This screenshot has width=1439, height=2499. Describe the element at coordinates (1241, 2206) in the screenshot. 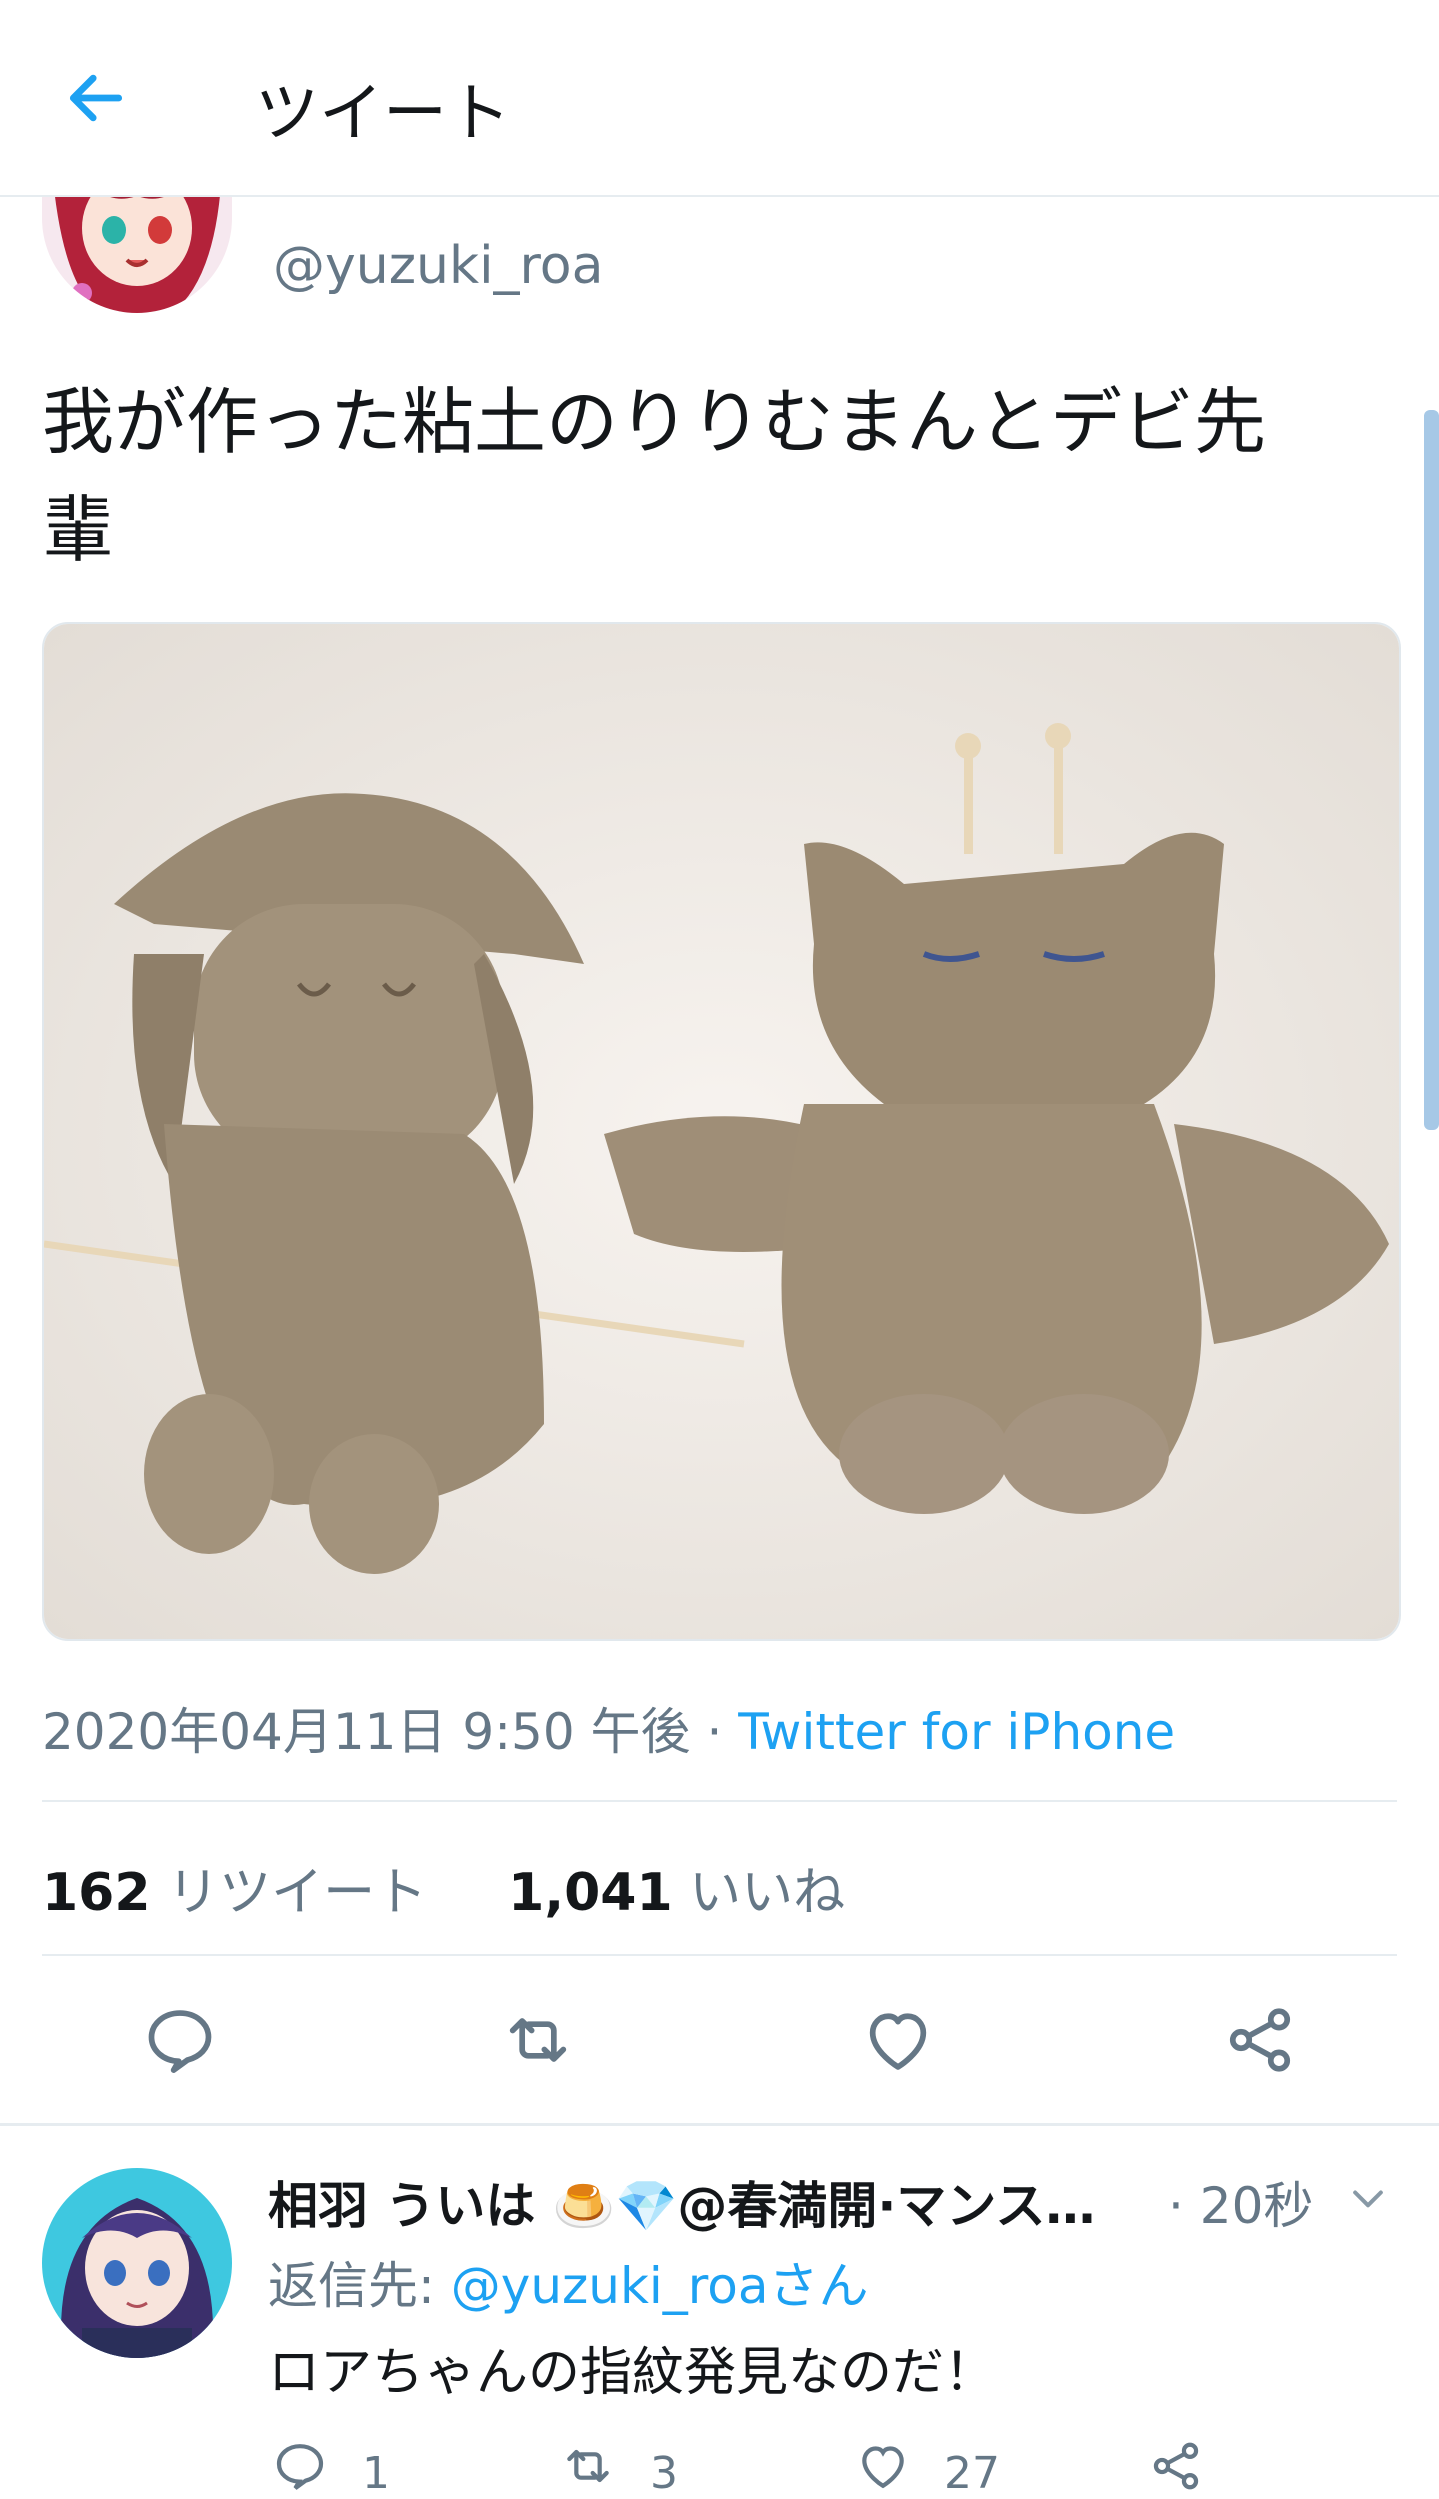

I see `reply-timestamp: · 20秒` at that location.